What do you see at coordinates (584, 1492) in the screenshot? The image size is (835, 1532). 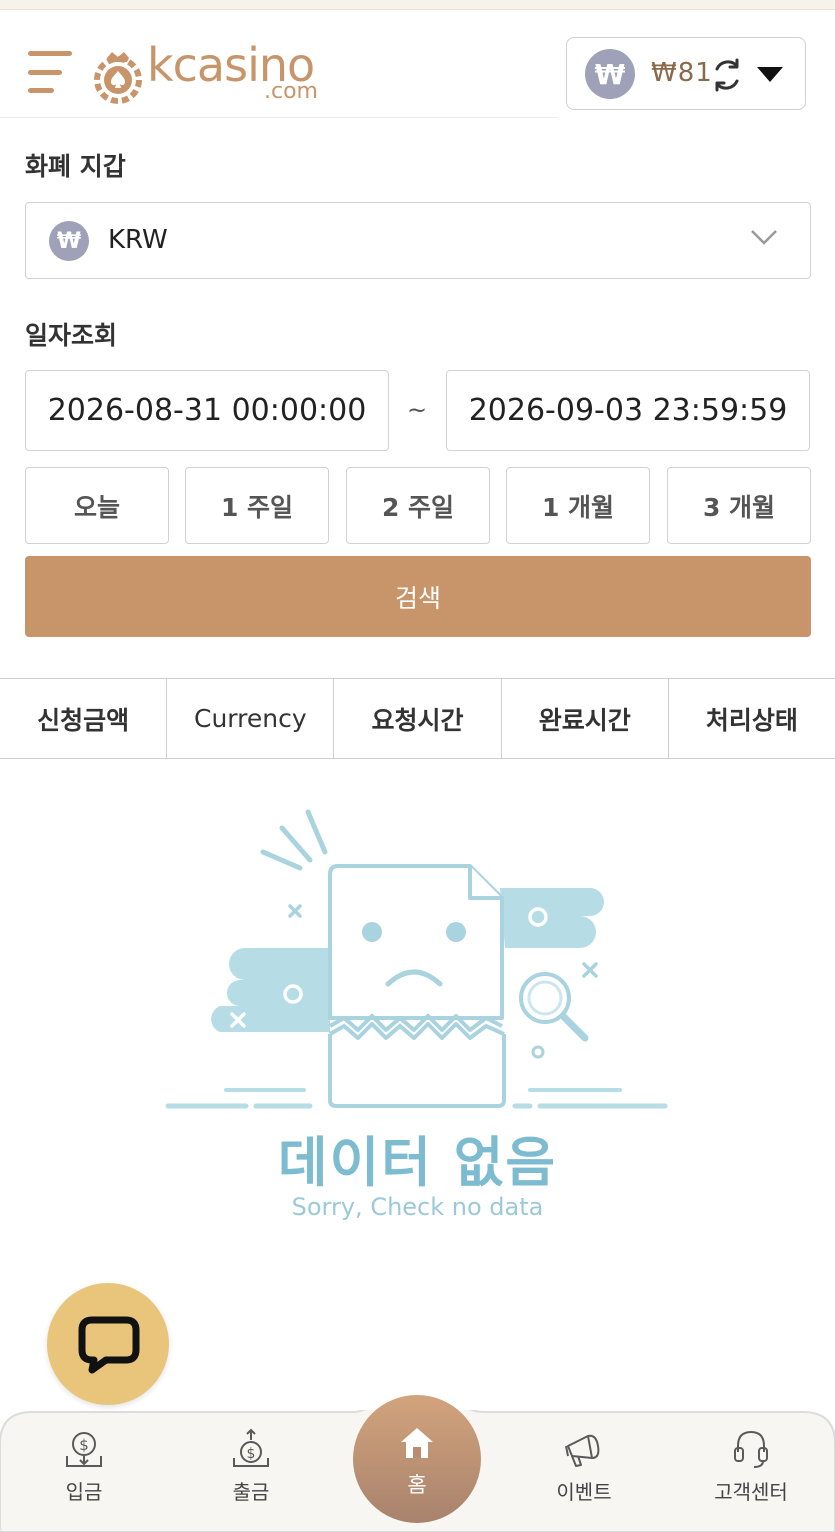 I see `nav-event-label: 이벤트` at bounding box center [584, 1492].